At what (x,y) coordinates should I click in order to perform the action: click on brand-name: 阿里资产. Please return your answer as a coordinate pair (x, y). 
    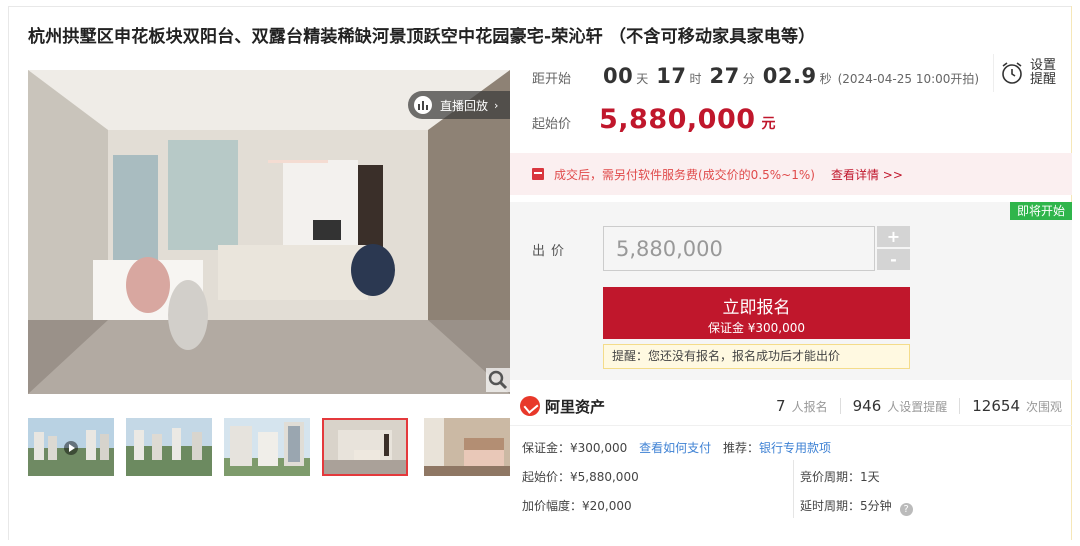
    Looking at the image, I should click on (575, 406).